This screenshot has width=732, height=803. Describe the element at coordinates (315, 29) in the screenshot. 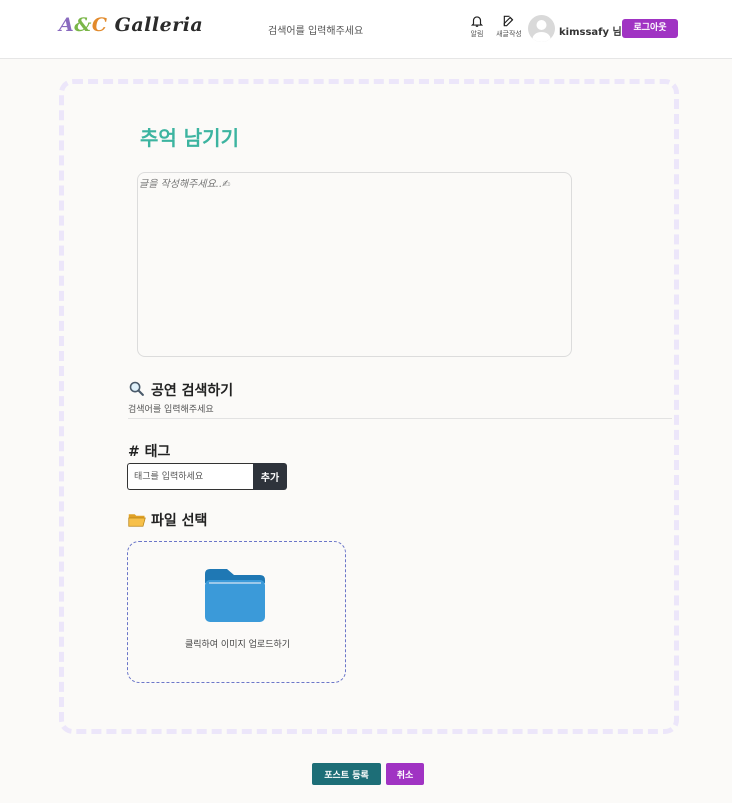

I see `header-search-input: 검색어를 입력해주세요` at that location.